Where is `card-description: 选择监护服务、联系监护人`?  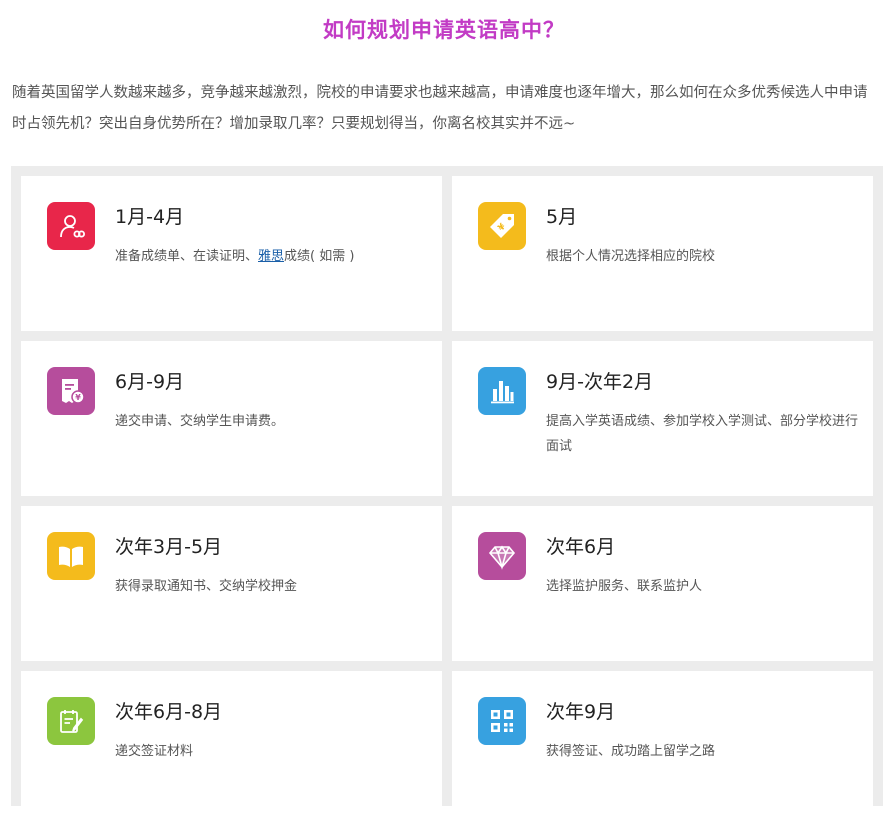
card-description: 选择监护服务、联系监护人 is located at coordinates (624, 586).